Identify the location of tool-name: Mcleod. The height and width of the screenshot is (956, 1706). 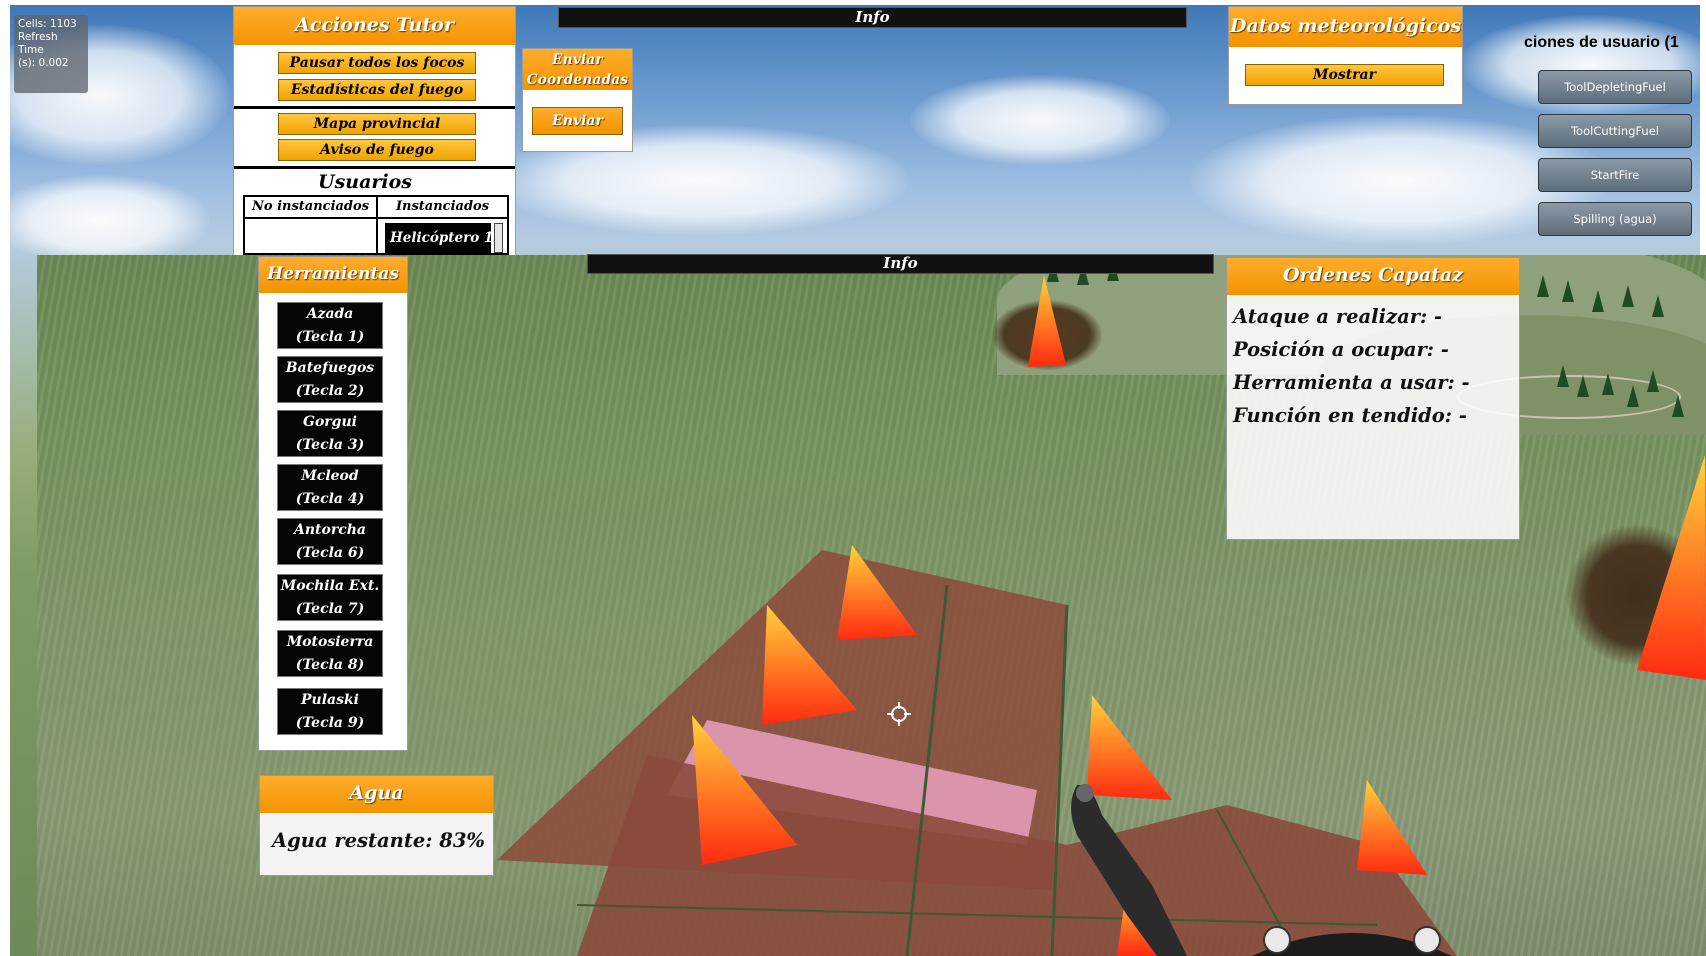
(330, 476).